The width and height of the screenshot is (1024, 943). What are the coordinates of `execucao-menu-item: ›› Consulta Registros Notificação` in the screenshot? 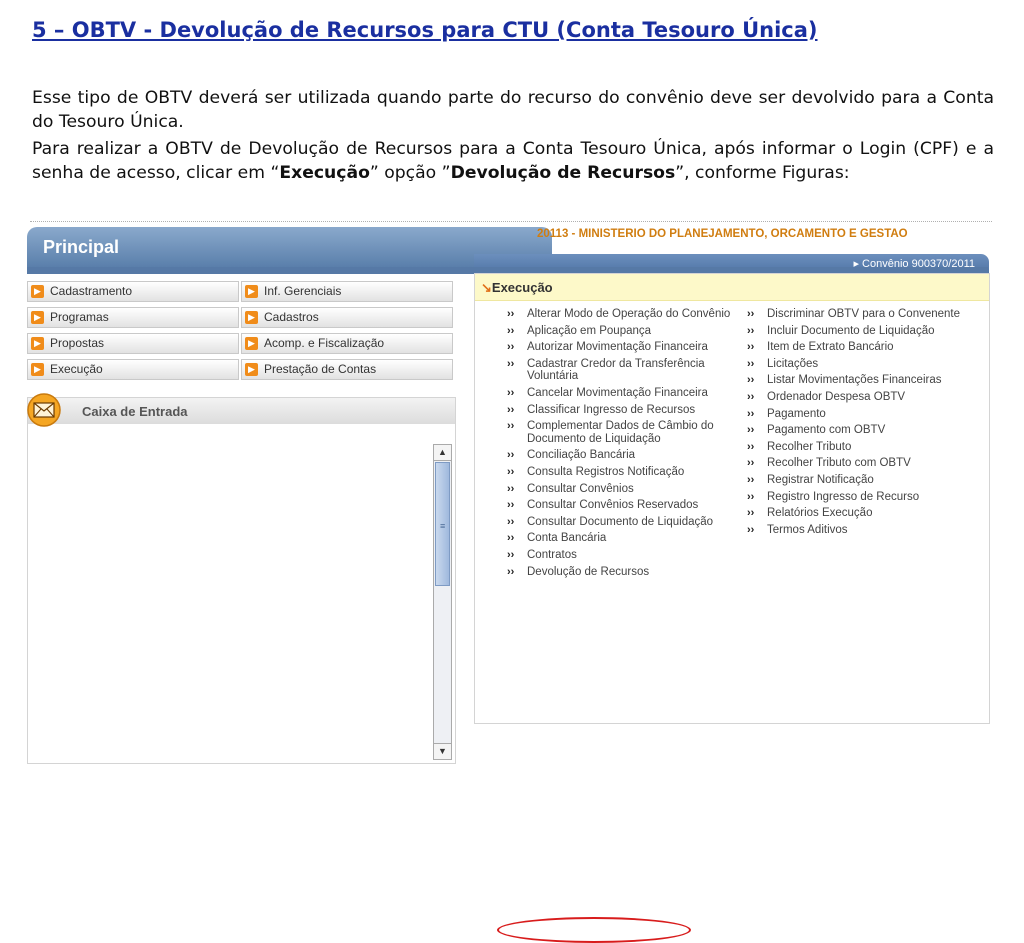 It's located at (621, 472).